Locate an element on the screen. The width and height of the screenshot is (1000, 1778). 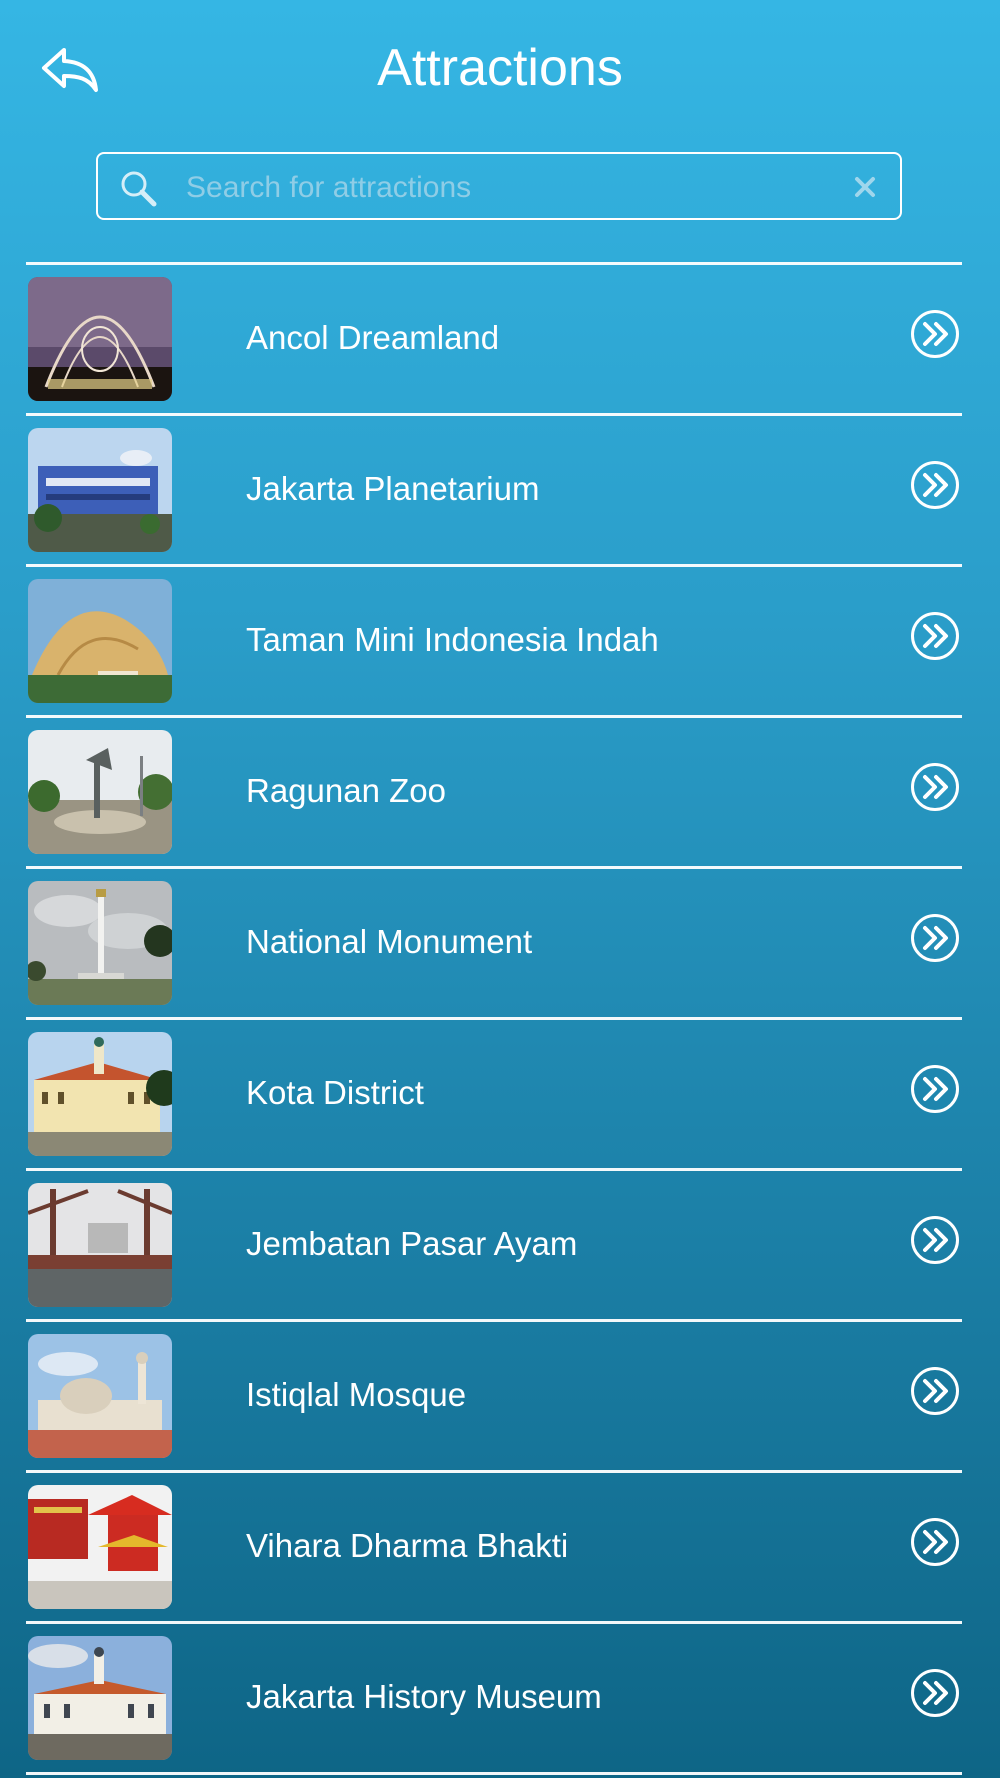
list-item: Jakarta History Museum is located at coordinates (494, 1698).